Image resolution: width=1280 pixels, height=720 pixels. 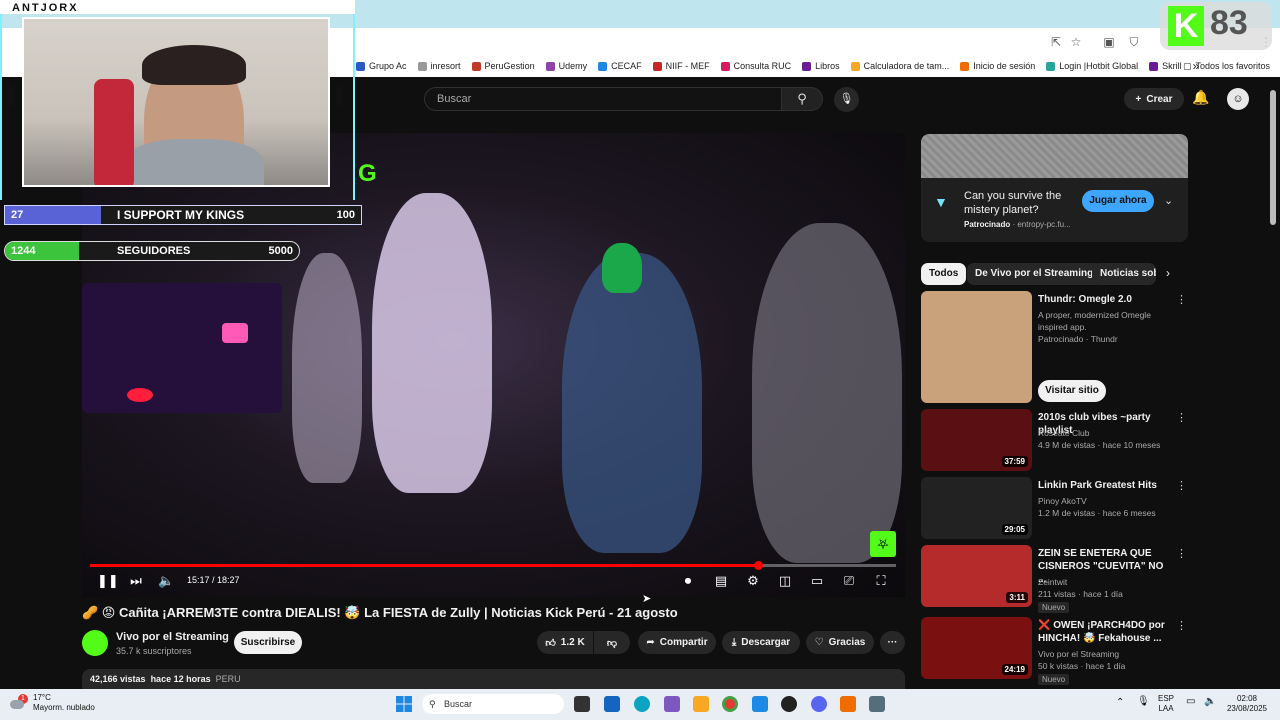 What do you see at coordinates (1124, 274) in the screenshot?
I see `chip-news: Noticias sob` at bounding box center [1124, 274].